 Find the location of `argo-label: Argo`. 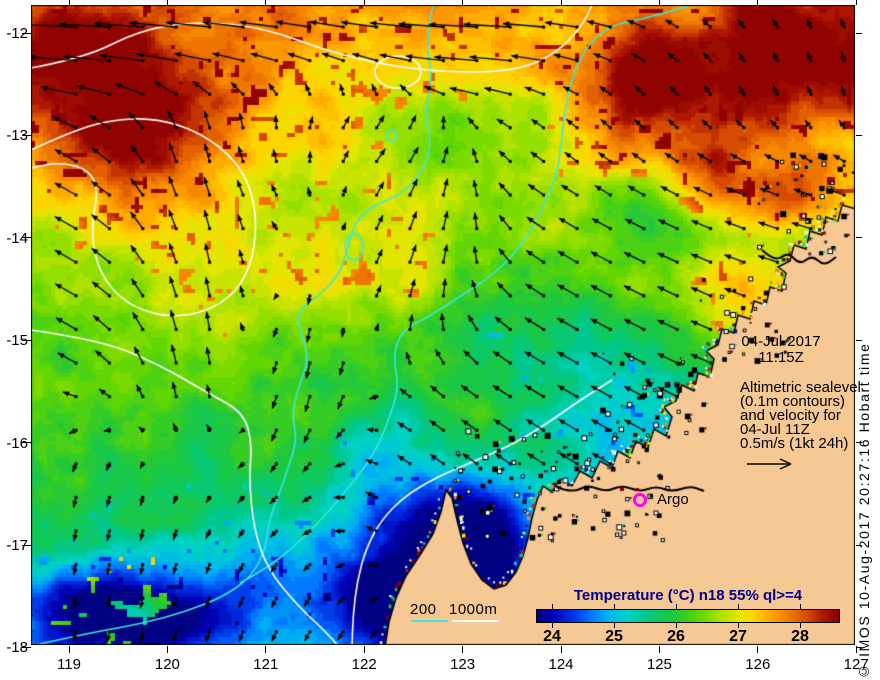

argo-label: Argo is located at coordinates (673, 499).